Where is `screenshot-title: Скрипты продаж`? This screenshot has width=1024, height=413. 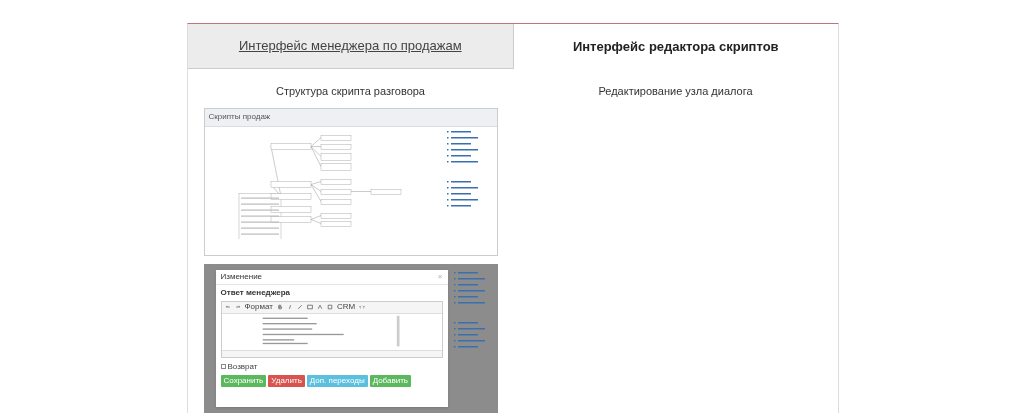 screenshot-title: Скрипты продаж is located at coordinates (239, 117).